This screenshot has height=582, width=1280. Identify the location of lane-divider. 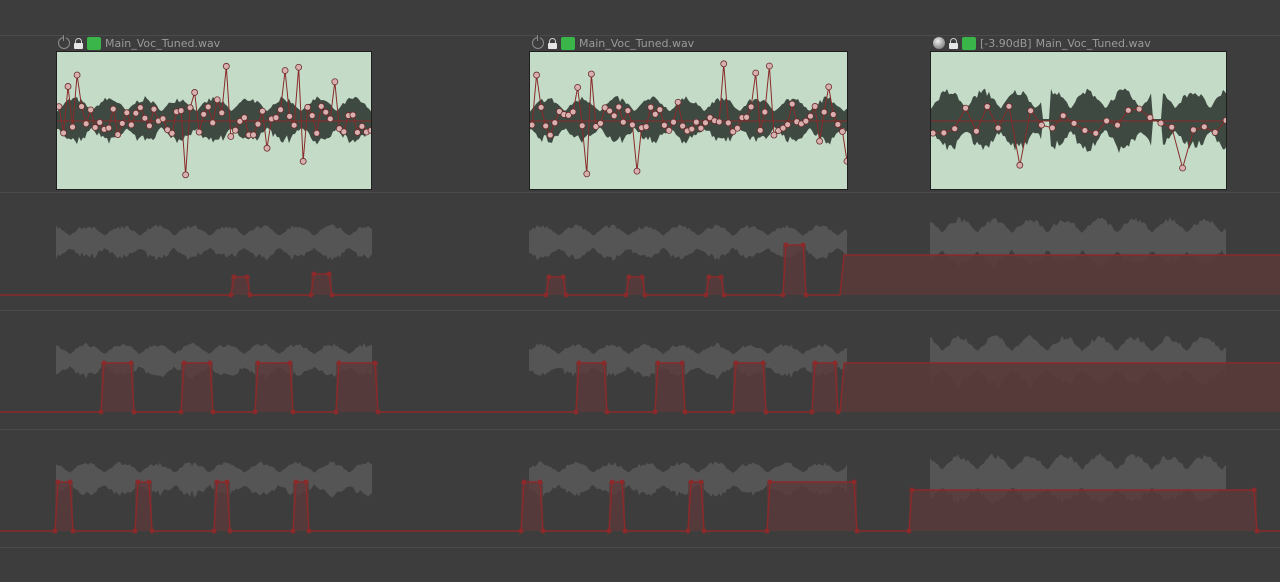
(640, 547).